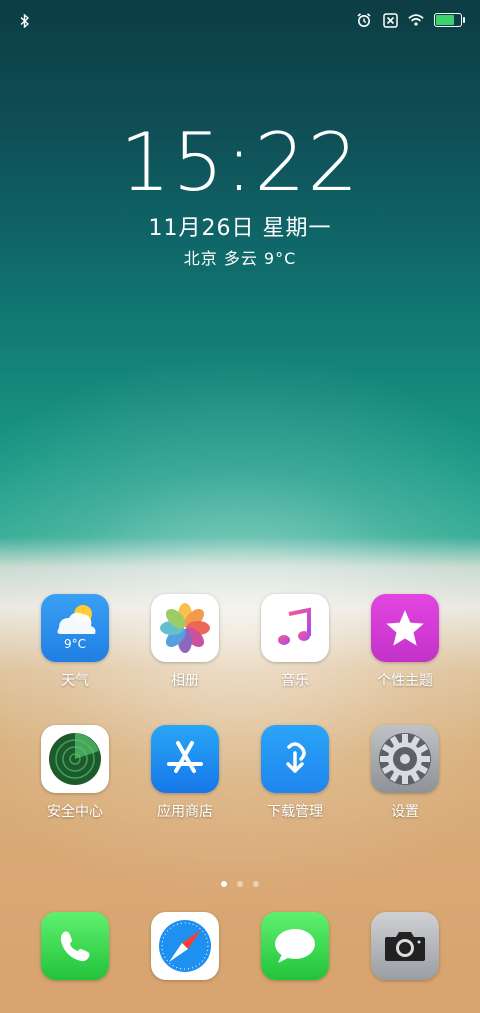 The image size is (480, 1013). I want to click on page-indicator, so click(240, 881).